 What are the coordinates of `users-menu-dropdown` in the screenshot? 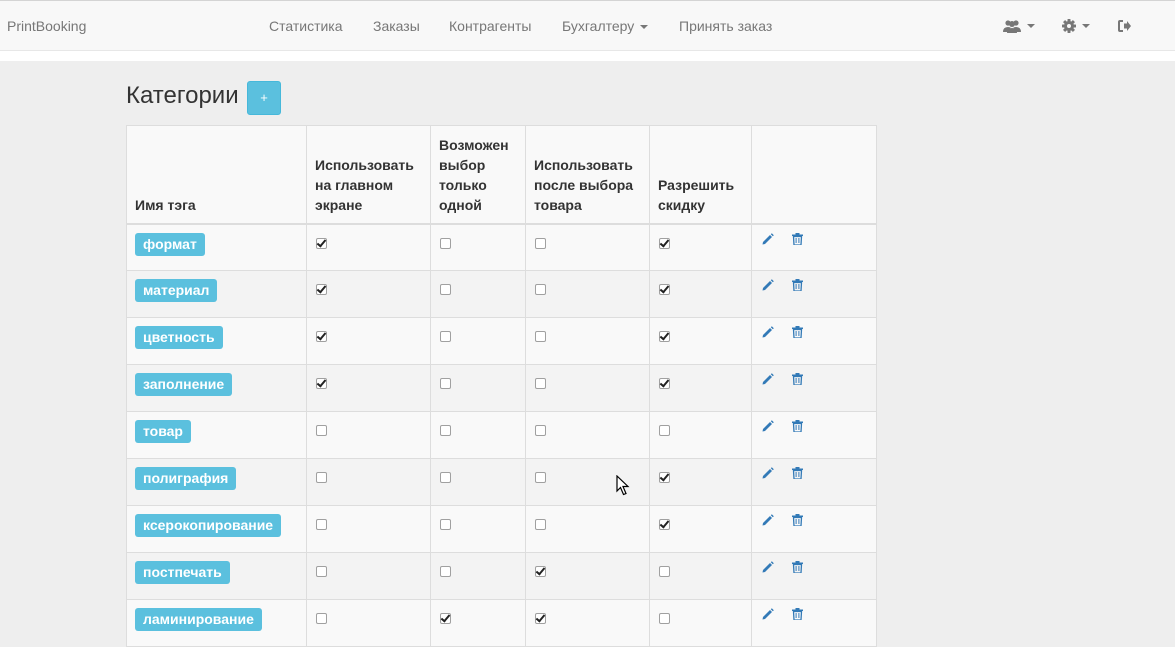 It's located at (1019, 26).